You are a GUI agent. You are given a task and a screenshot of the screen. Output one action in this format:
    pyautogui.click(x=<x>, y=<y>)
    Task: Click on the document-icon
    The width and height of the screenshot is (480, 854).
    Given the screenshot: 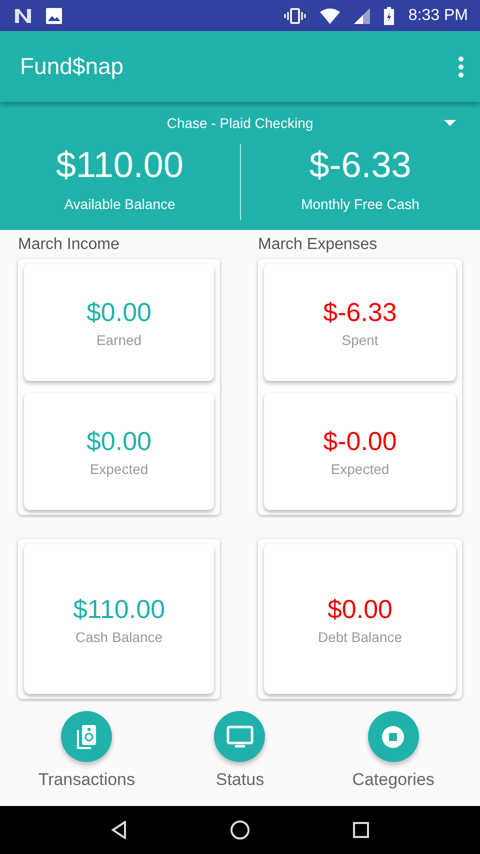 What is the action you would take?
    pyautogui.click(x=86, y=737)
    